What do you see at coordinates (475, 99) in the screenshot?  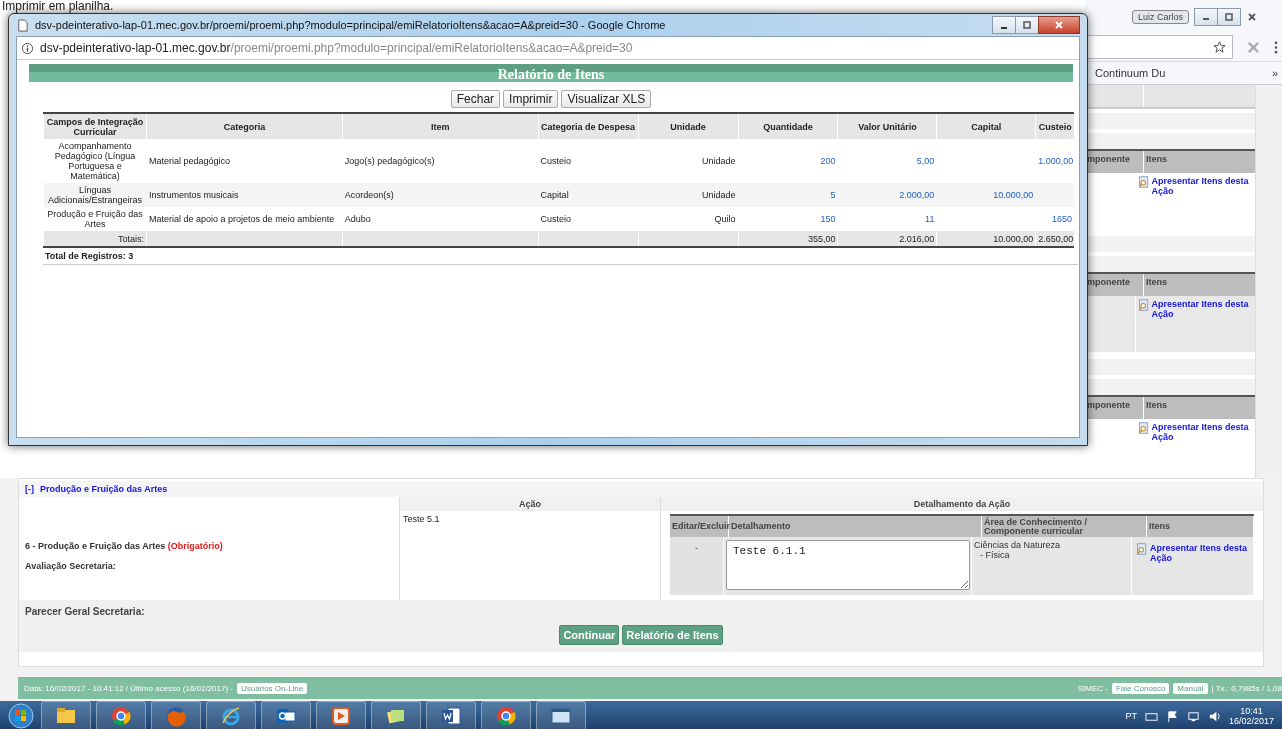 I see `report-button: Fechar` at bounding box center [475, 99].